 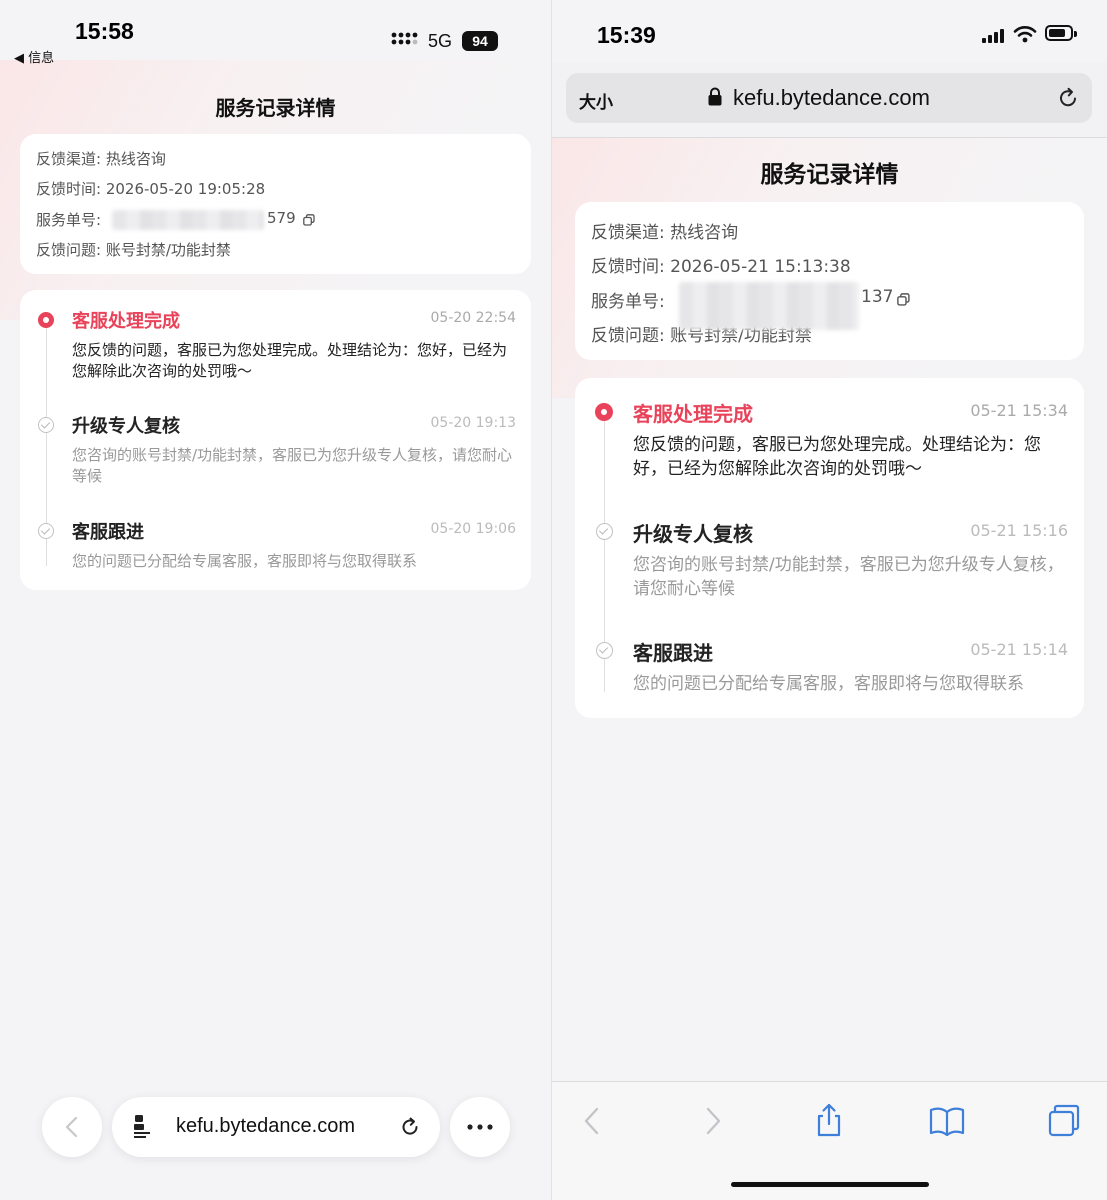 I want to click on address-bar: 大小 kefu.bytedance.com, so click(x=829, y=98).